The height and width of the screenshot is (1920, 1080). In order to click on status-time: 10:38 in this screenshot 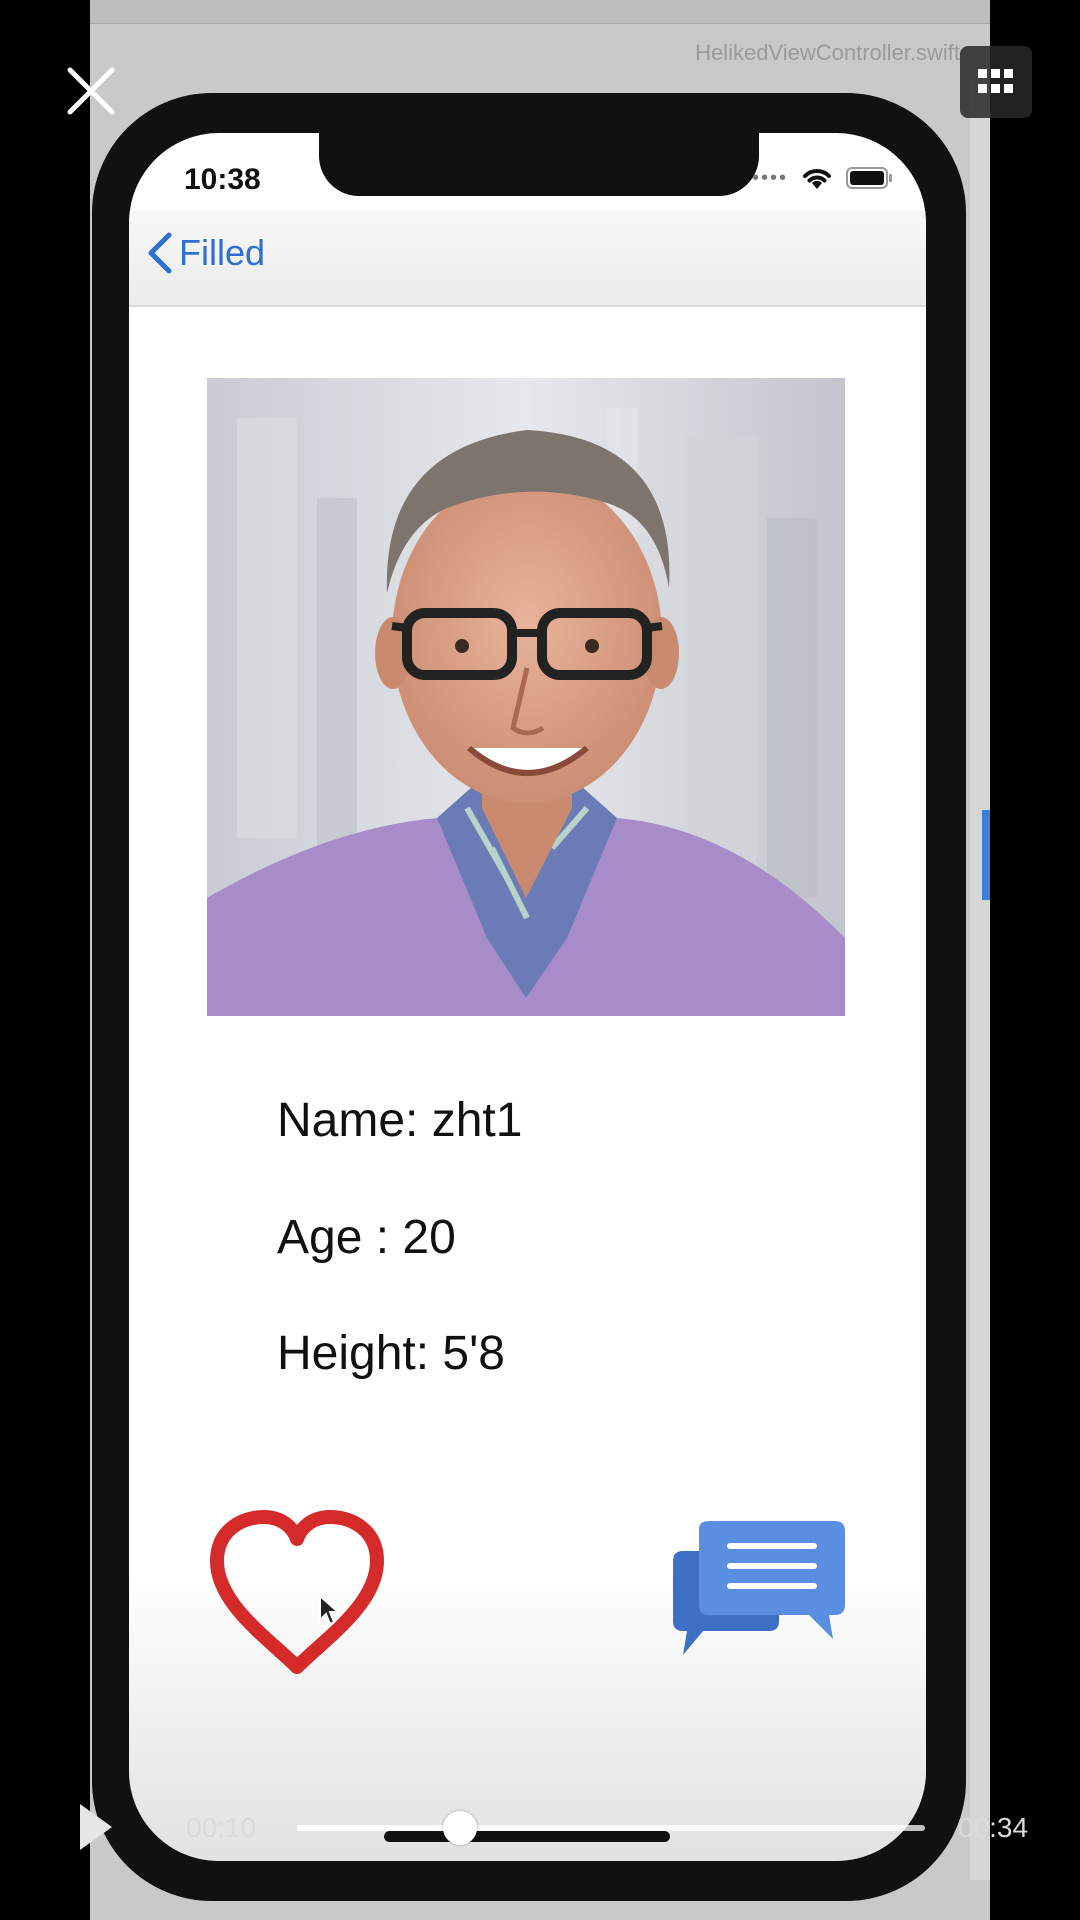, I will do `click(222, 179)`.